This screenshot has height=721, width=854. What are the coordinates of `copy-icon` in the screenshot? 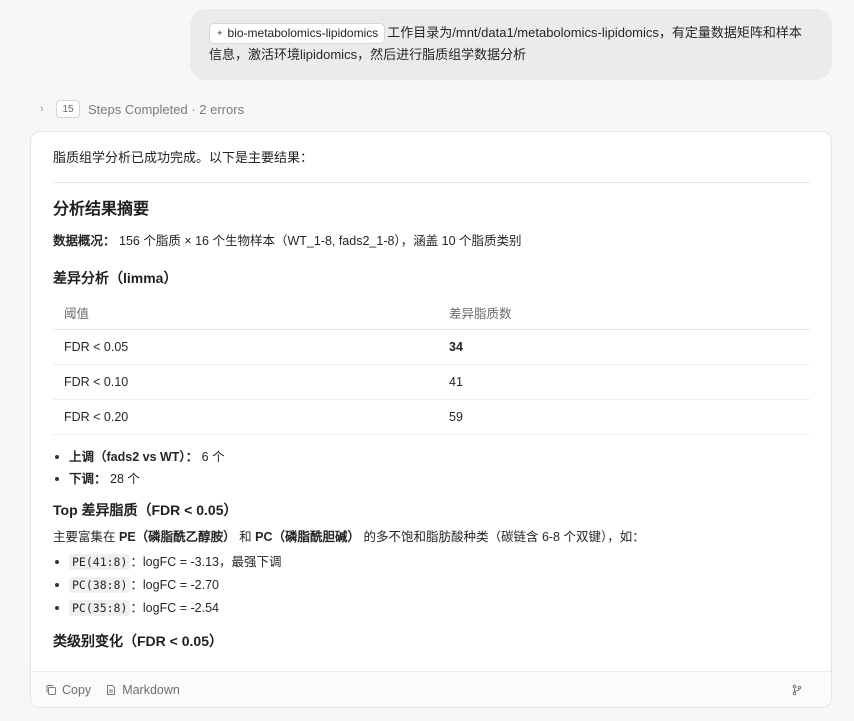 It's located at (51, 689).